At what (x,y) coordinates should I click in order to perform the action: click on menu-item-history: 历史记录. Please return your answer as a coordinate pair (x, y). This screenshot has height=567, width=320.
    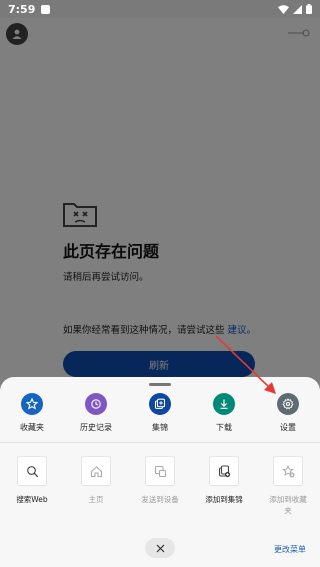
    Looking at the image, I should click on (96, 413).